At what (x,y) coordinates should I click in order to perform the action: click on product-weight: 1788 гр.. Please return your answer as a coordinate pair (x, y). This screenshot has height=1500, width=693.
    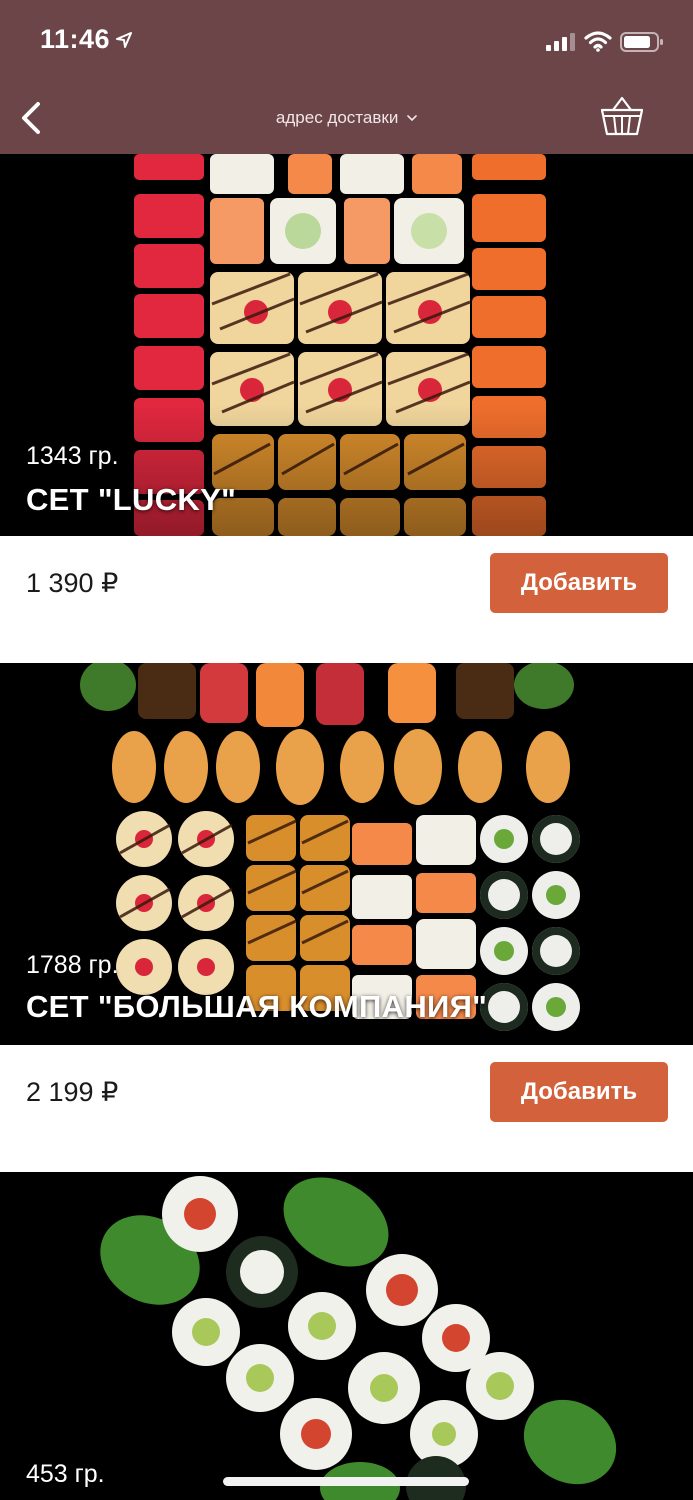
    Looking at the image, I should click on (72, 965).